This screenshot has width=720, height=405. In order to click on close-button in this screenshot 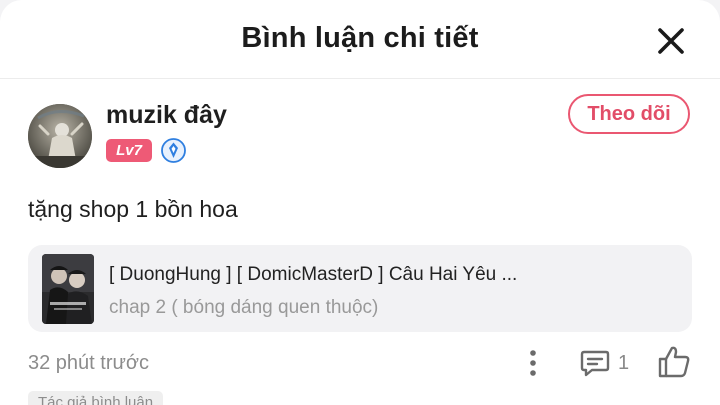, I will do `click(671, 41)`.